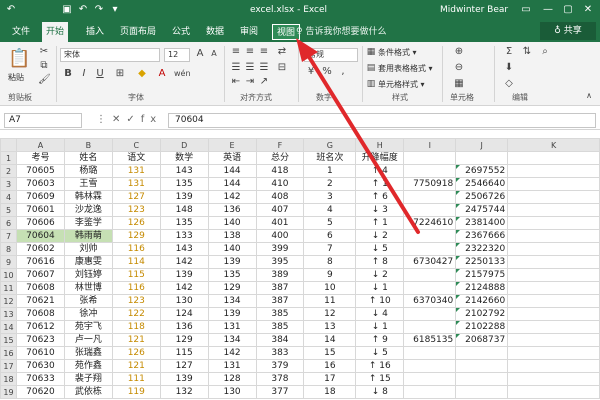 Image resolution: width=600 pixels, height=400 pixels. What do you see at coordinates (68, 74) in the screenshot?
I see `bold-icon: B` at bounding box center [68, 74].